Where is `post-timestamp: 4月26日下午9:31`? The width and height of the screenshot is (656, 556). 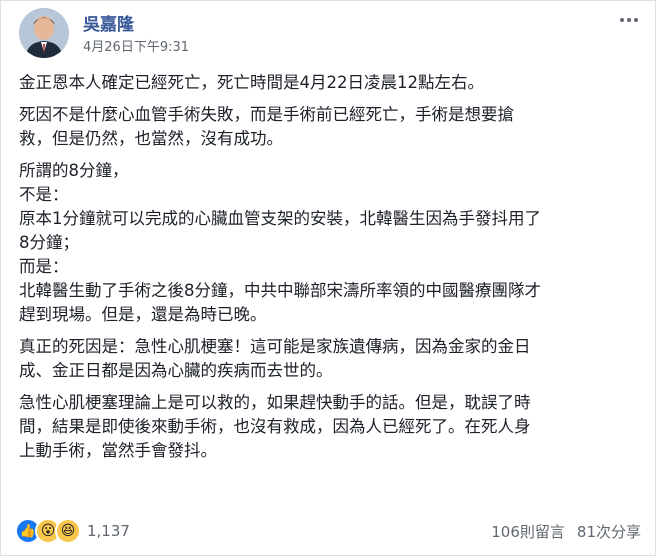
post-timestamp: 4月26日下午9:31 is located at coordinates (136, 47).